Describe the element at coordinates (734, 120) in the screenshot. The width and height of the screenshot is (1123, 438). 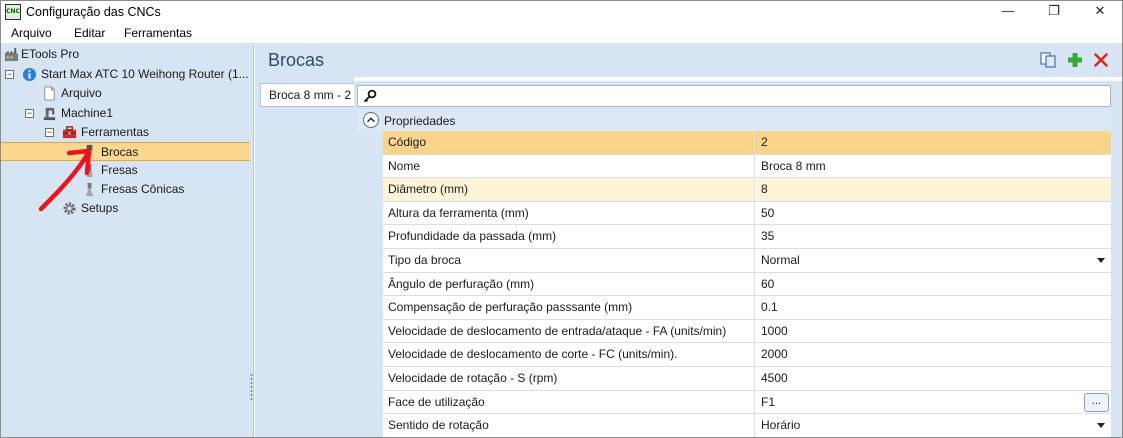
I see `category-row: Propriedades` at that location.